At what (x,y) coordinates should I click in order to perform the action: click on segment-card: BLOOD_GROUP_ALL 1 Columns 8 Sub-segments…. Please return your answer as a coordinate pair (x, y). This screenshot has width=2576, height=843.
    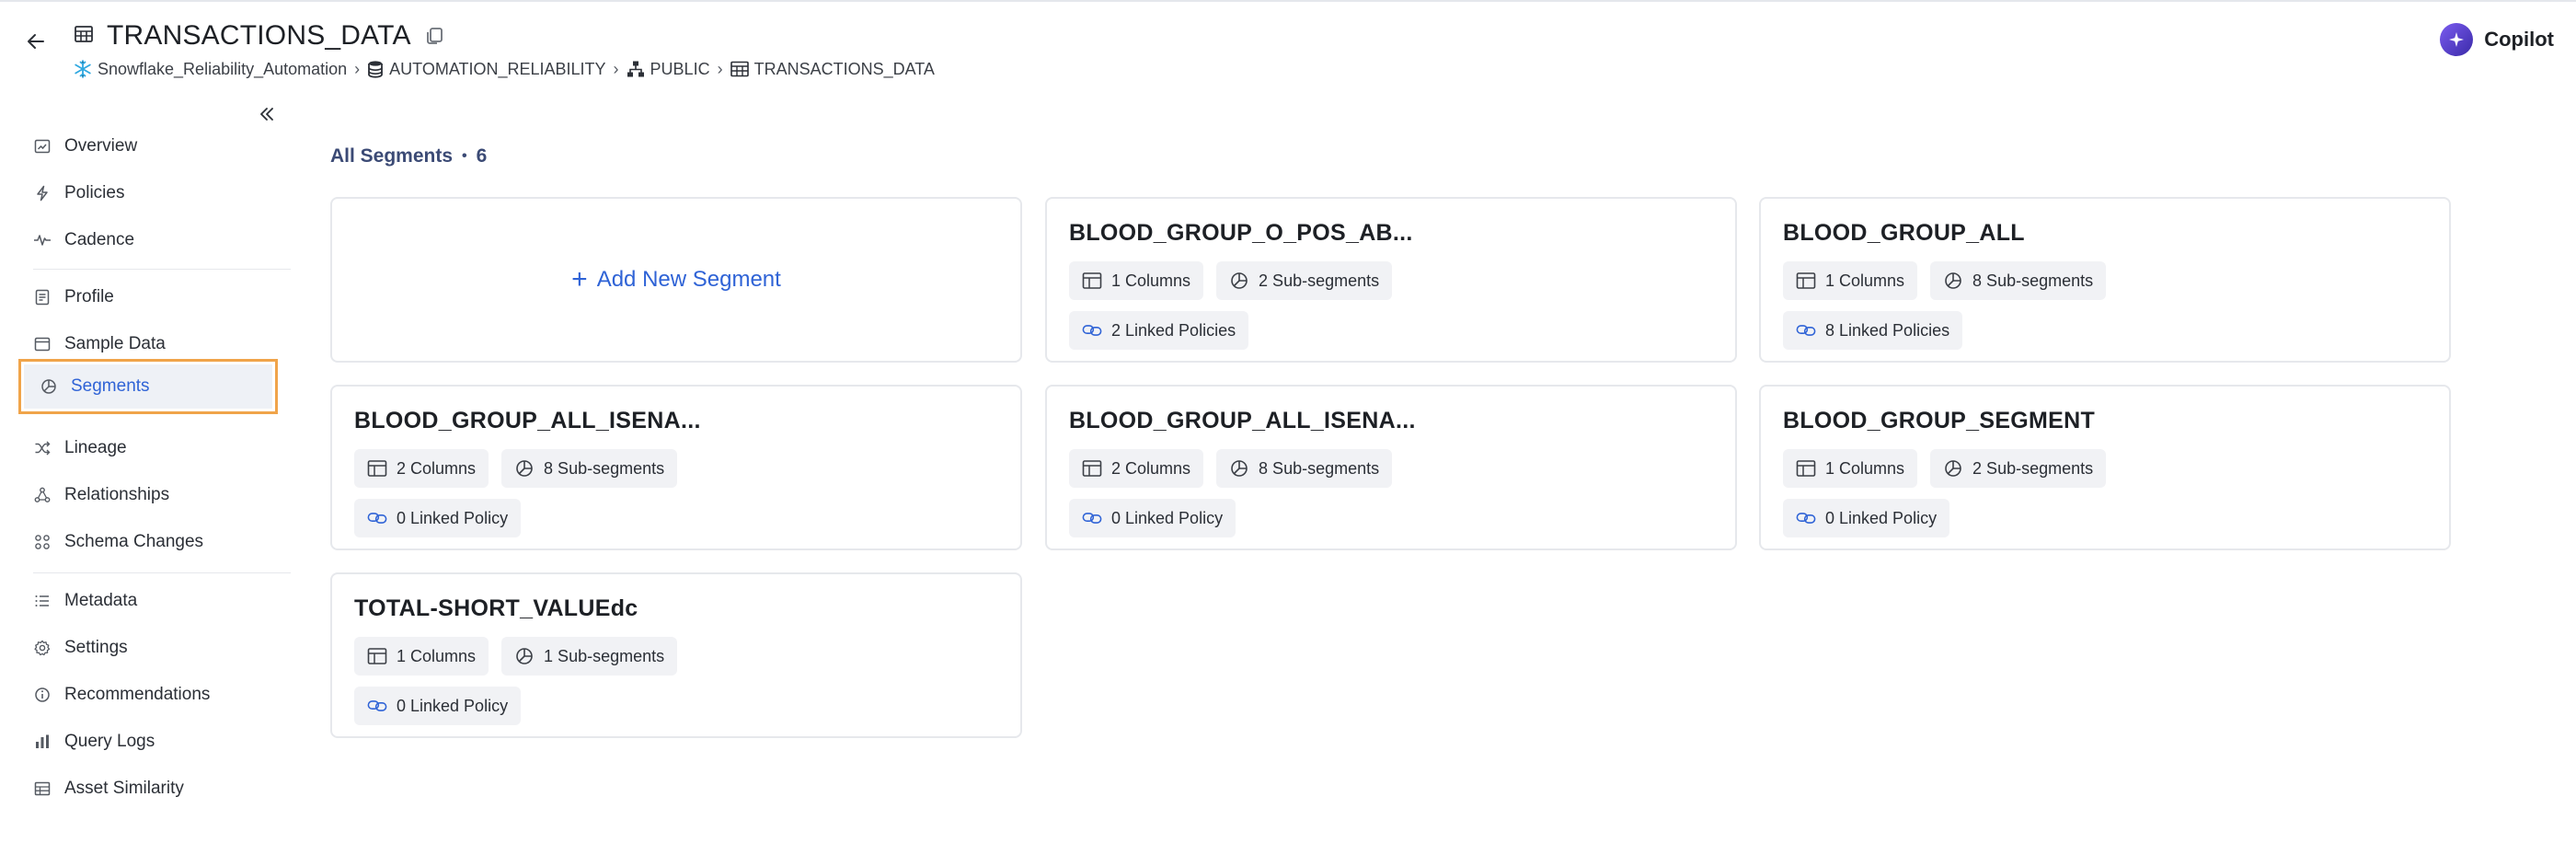
    Looking at the image, I should click on (2105, 280).